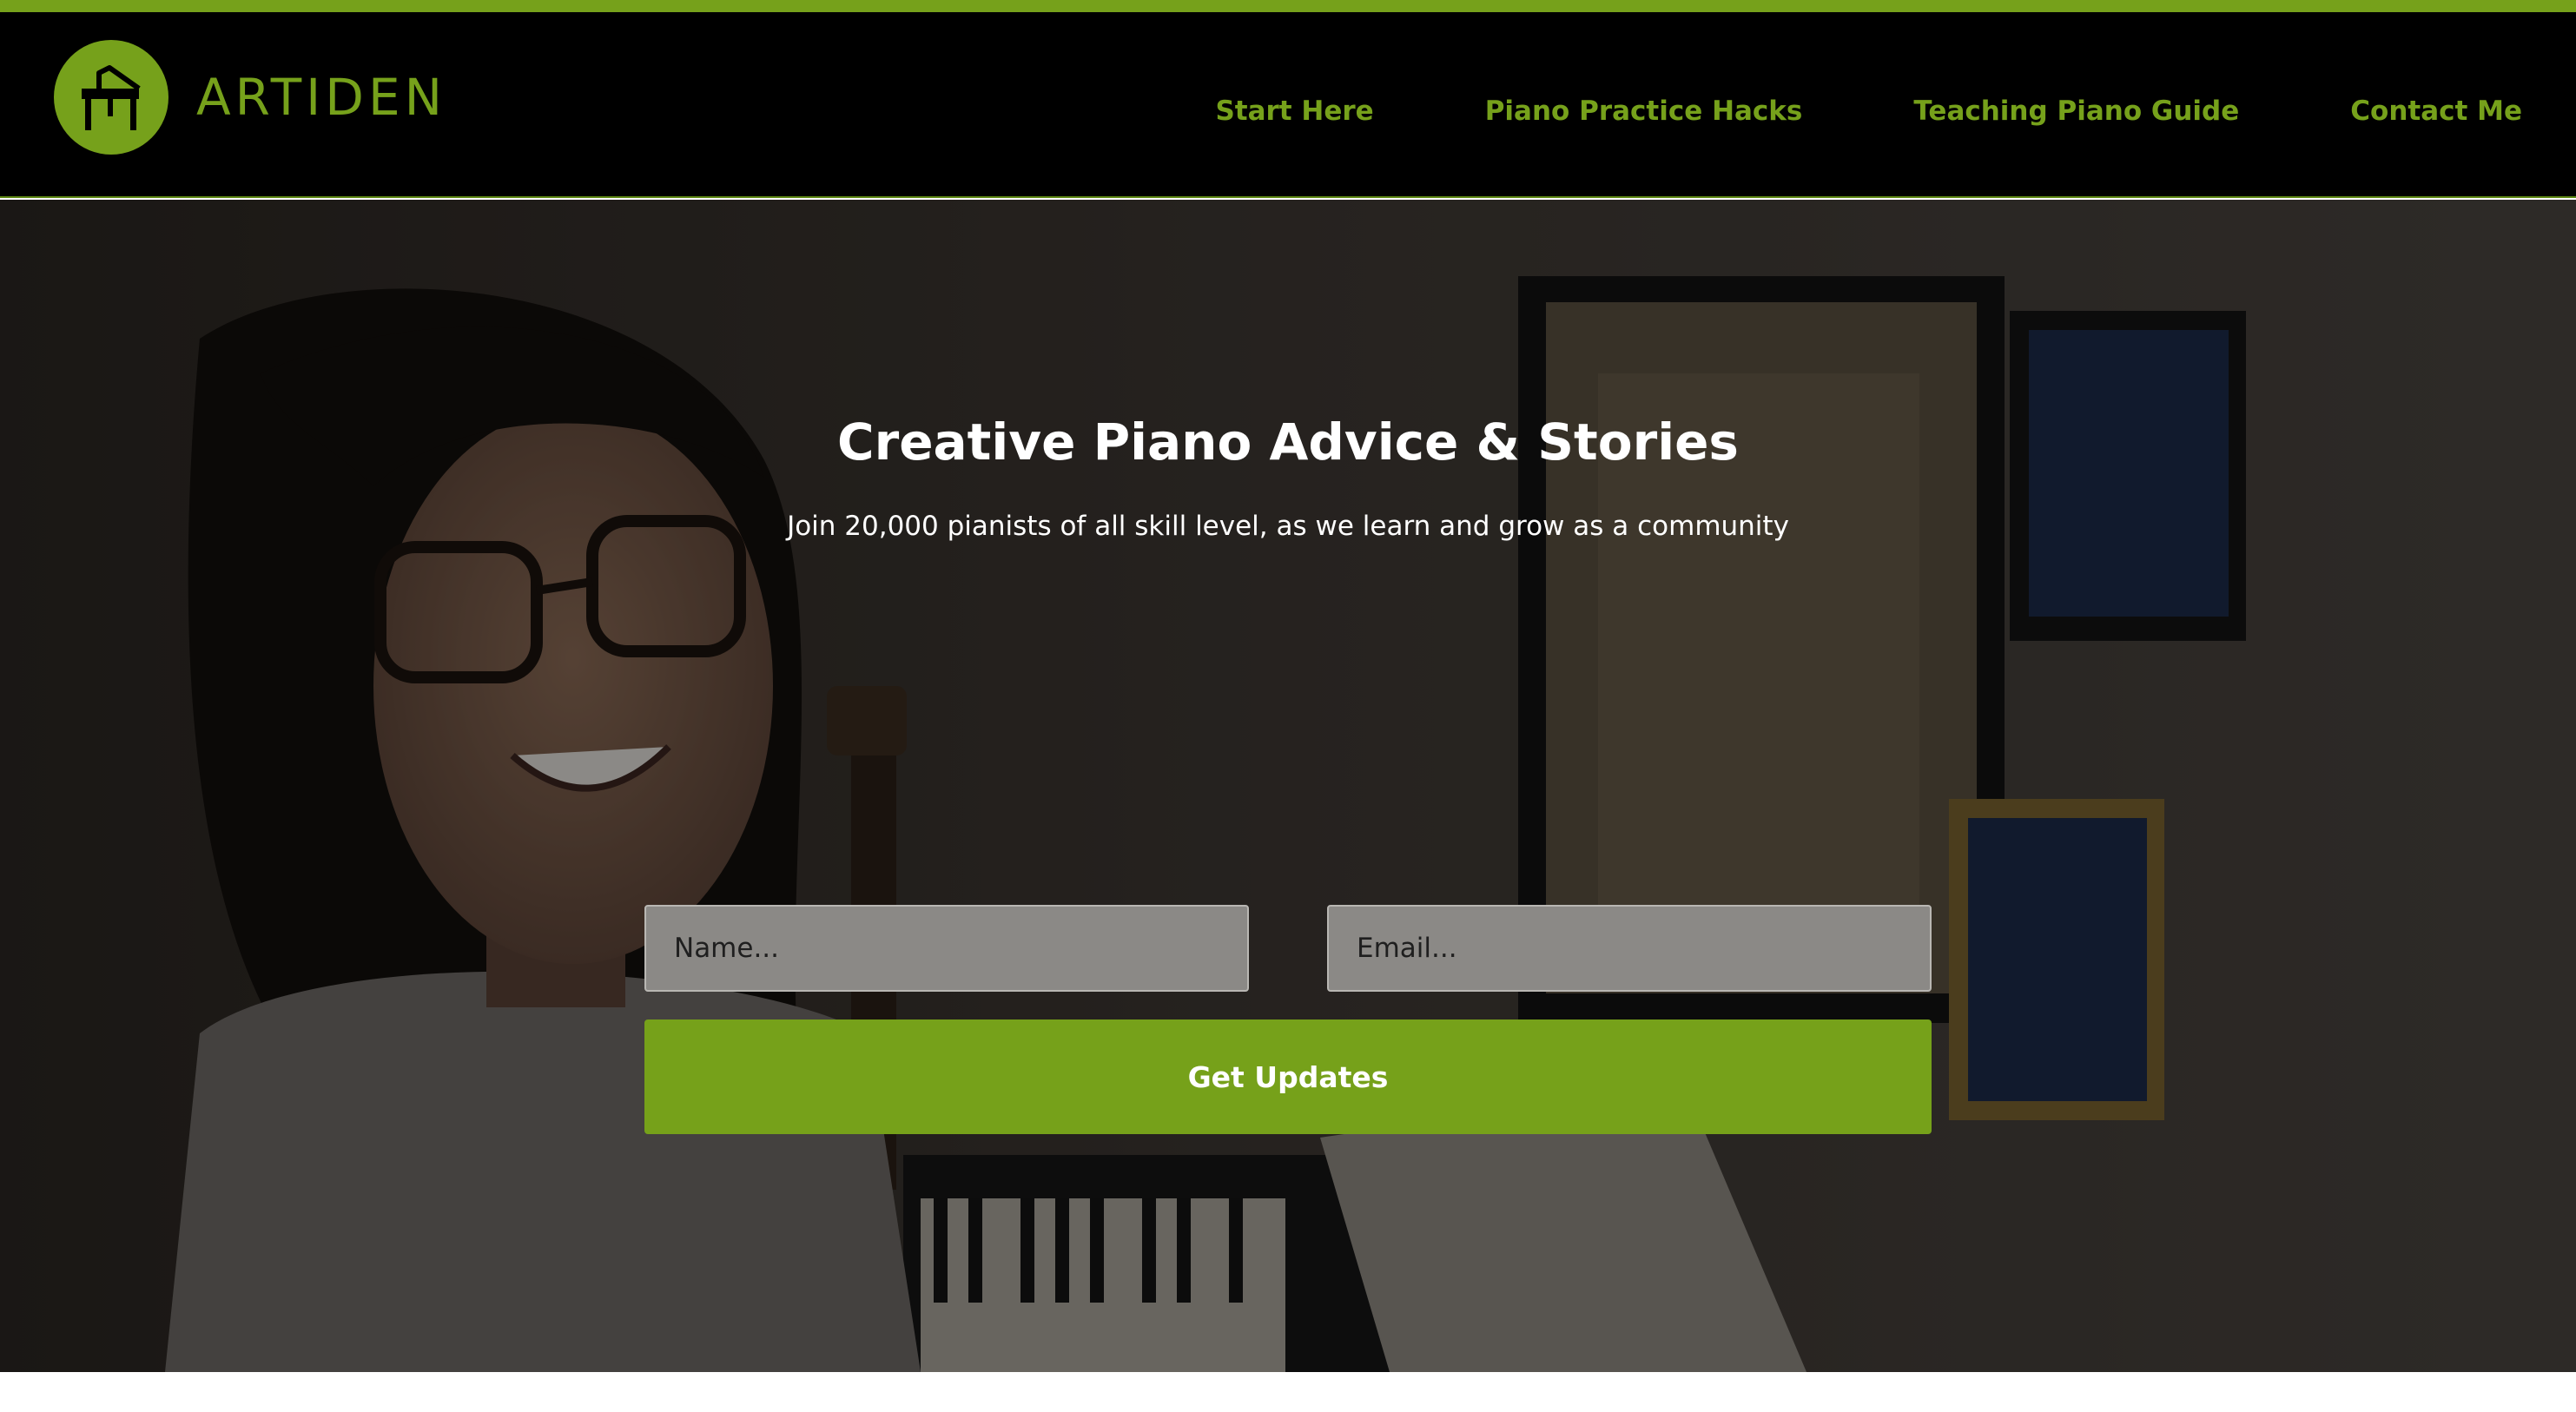  I want to click on nav-start-here: Start Here, so click(1294, 112).